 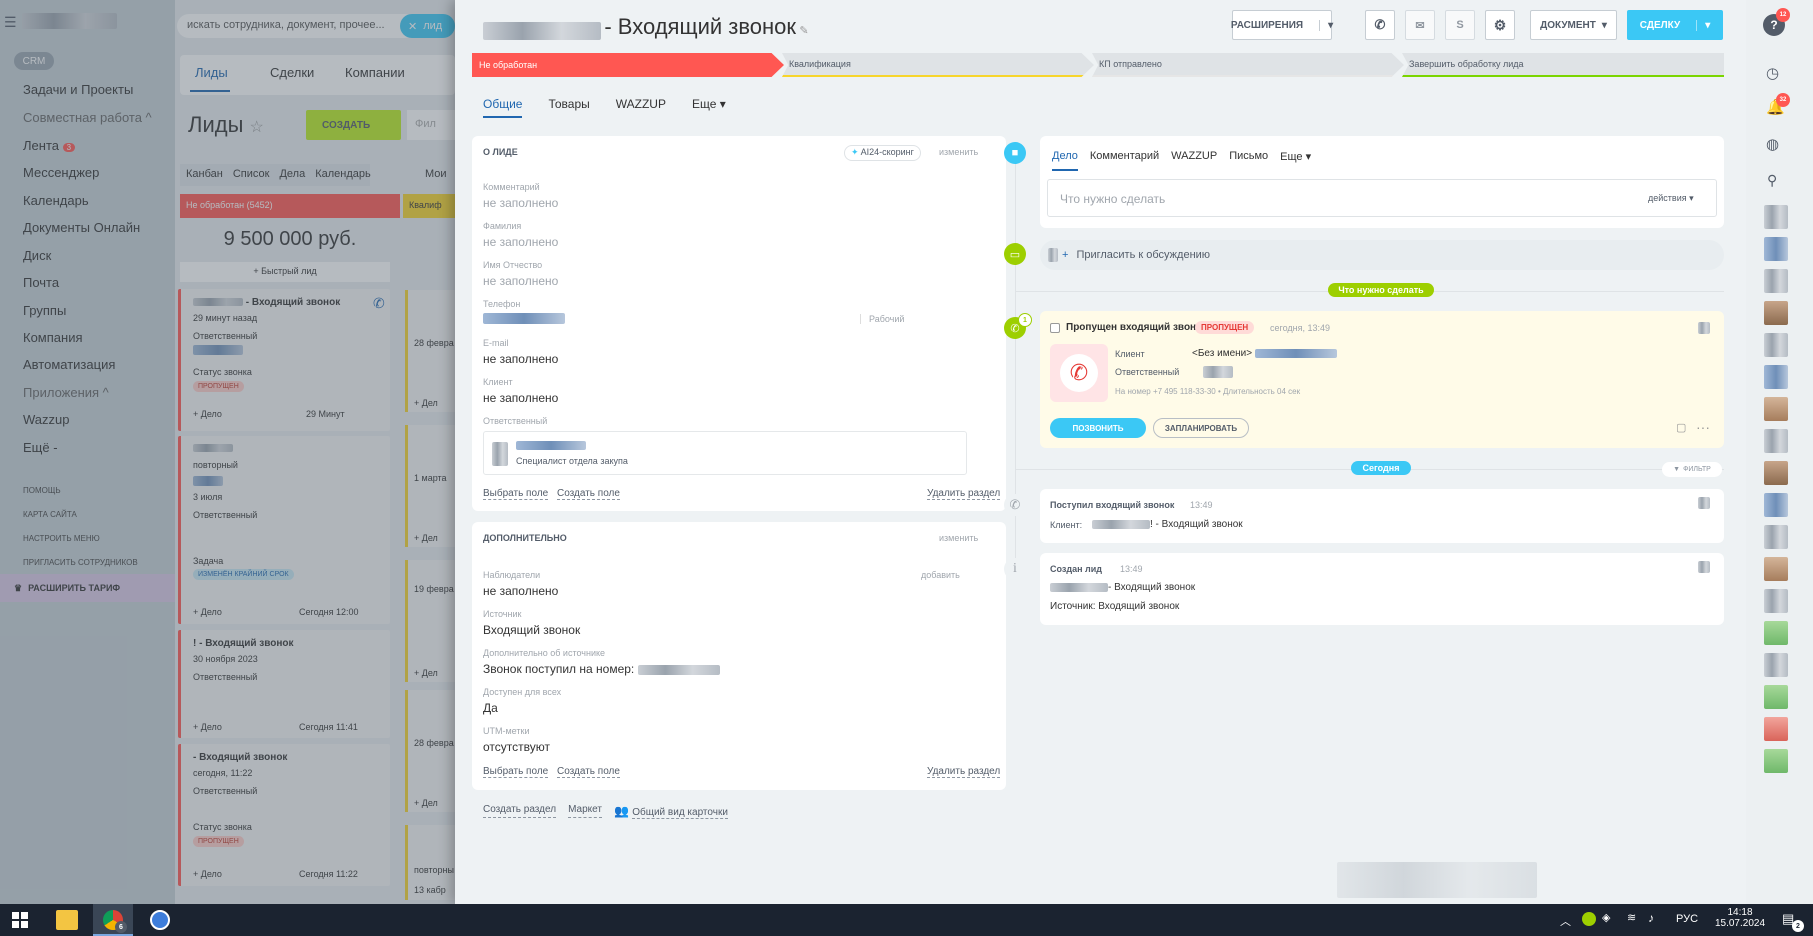 I want to click on tab-activity: Дело, so click(x=1065, y=160).